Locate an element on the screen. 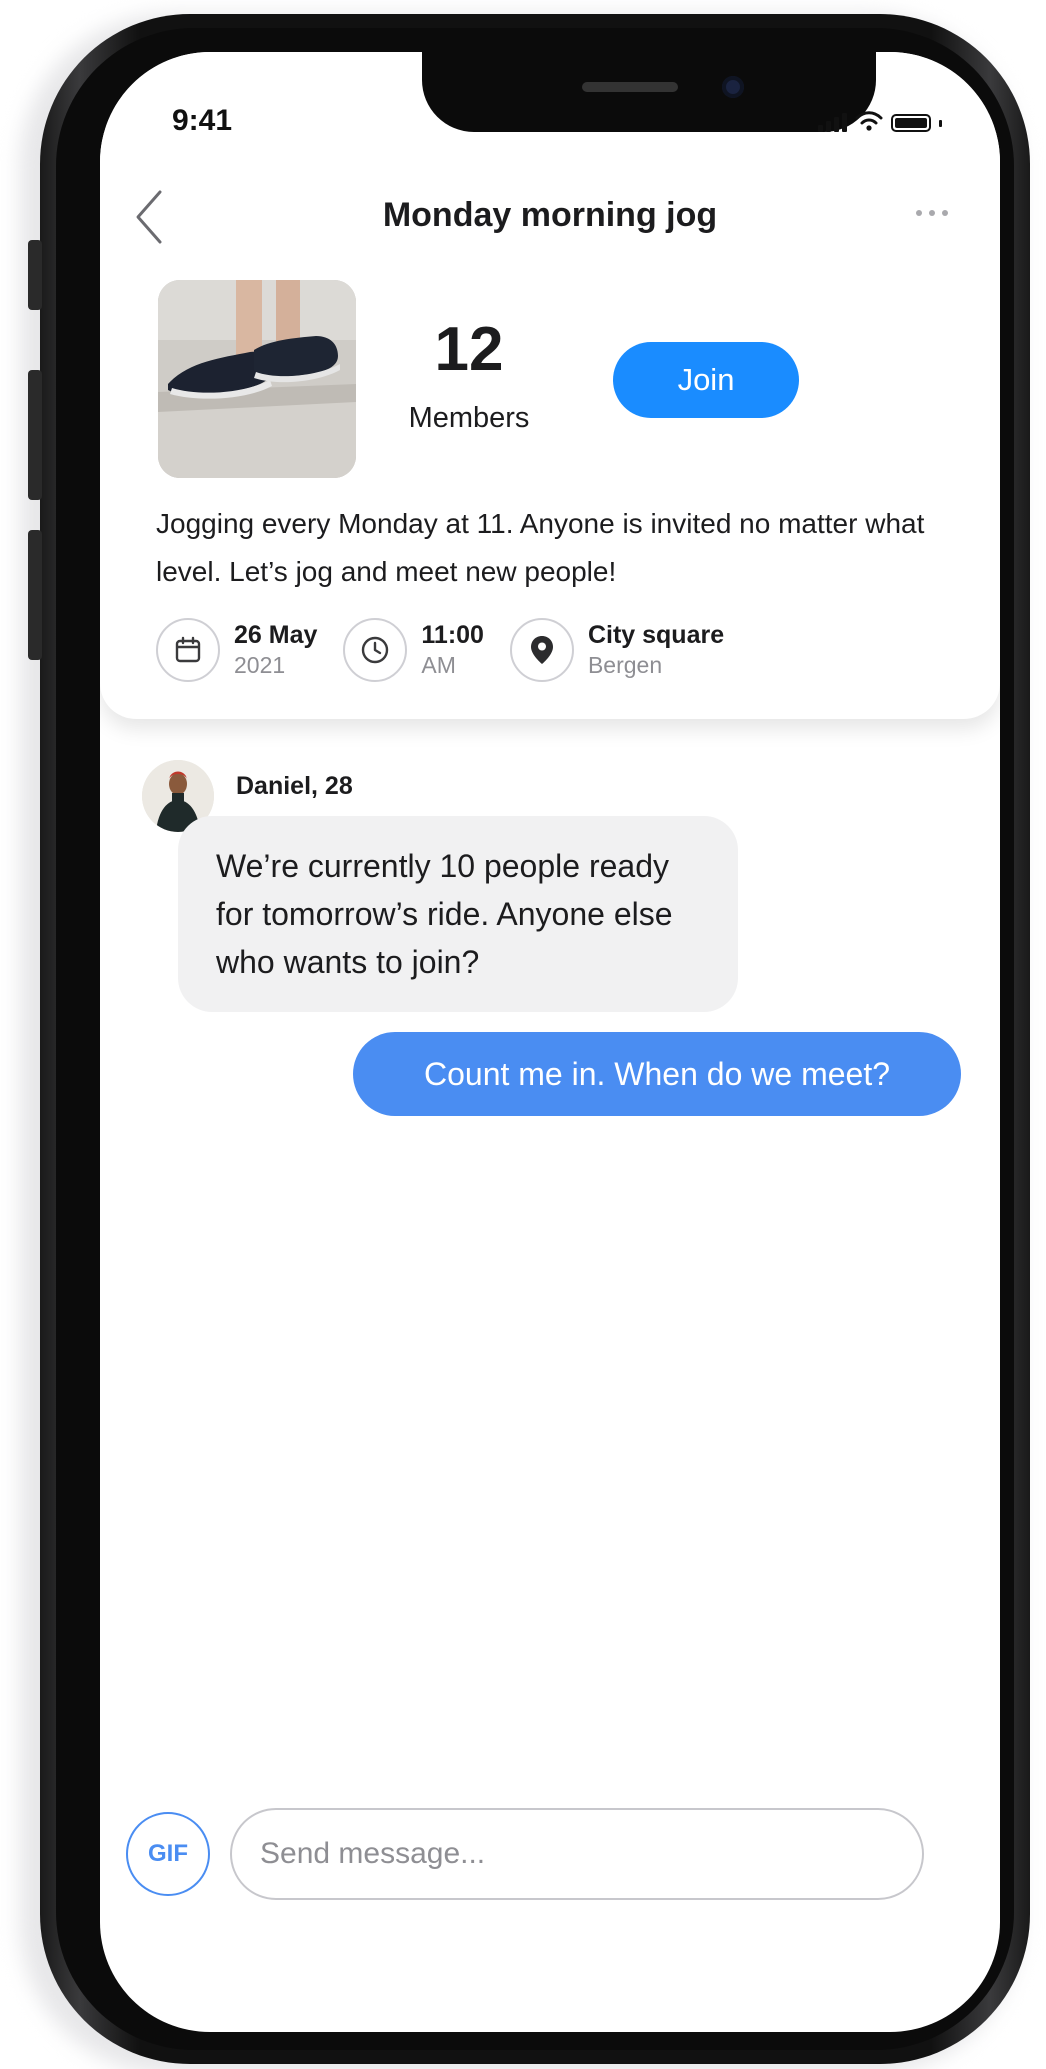  sender-name: Daniel, 28 is located at coordinates (294, 786).